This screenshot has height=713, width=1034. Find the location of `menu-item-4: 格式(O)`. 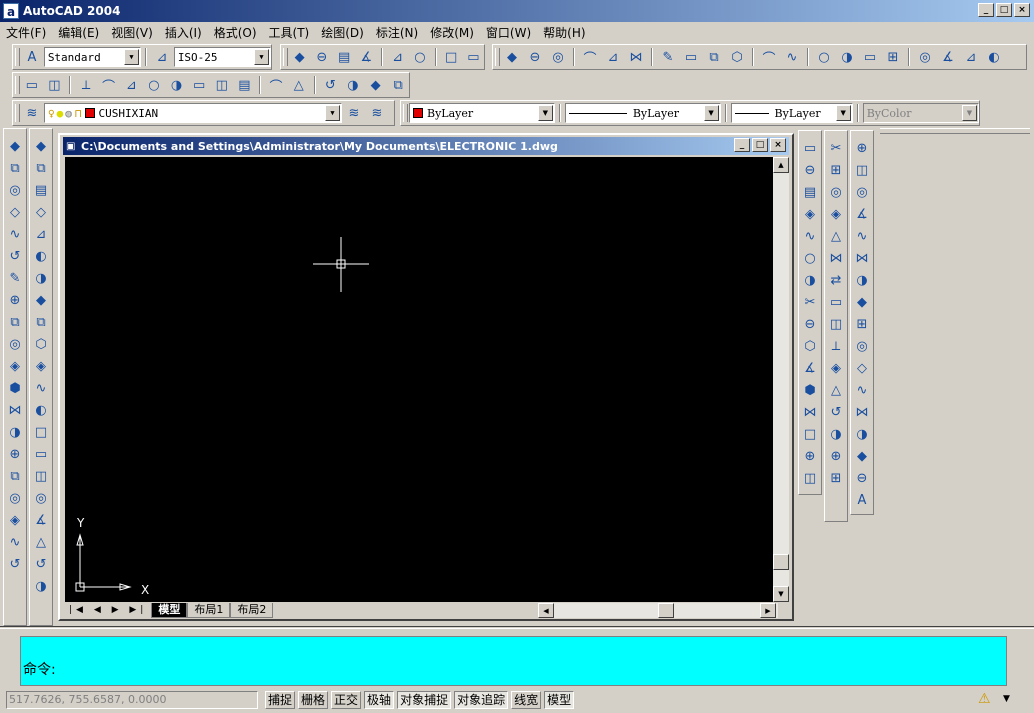

menu-item-4: 格式(O) is located at coordinates (235, 32).